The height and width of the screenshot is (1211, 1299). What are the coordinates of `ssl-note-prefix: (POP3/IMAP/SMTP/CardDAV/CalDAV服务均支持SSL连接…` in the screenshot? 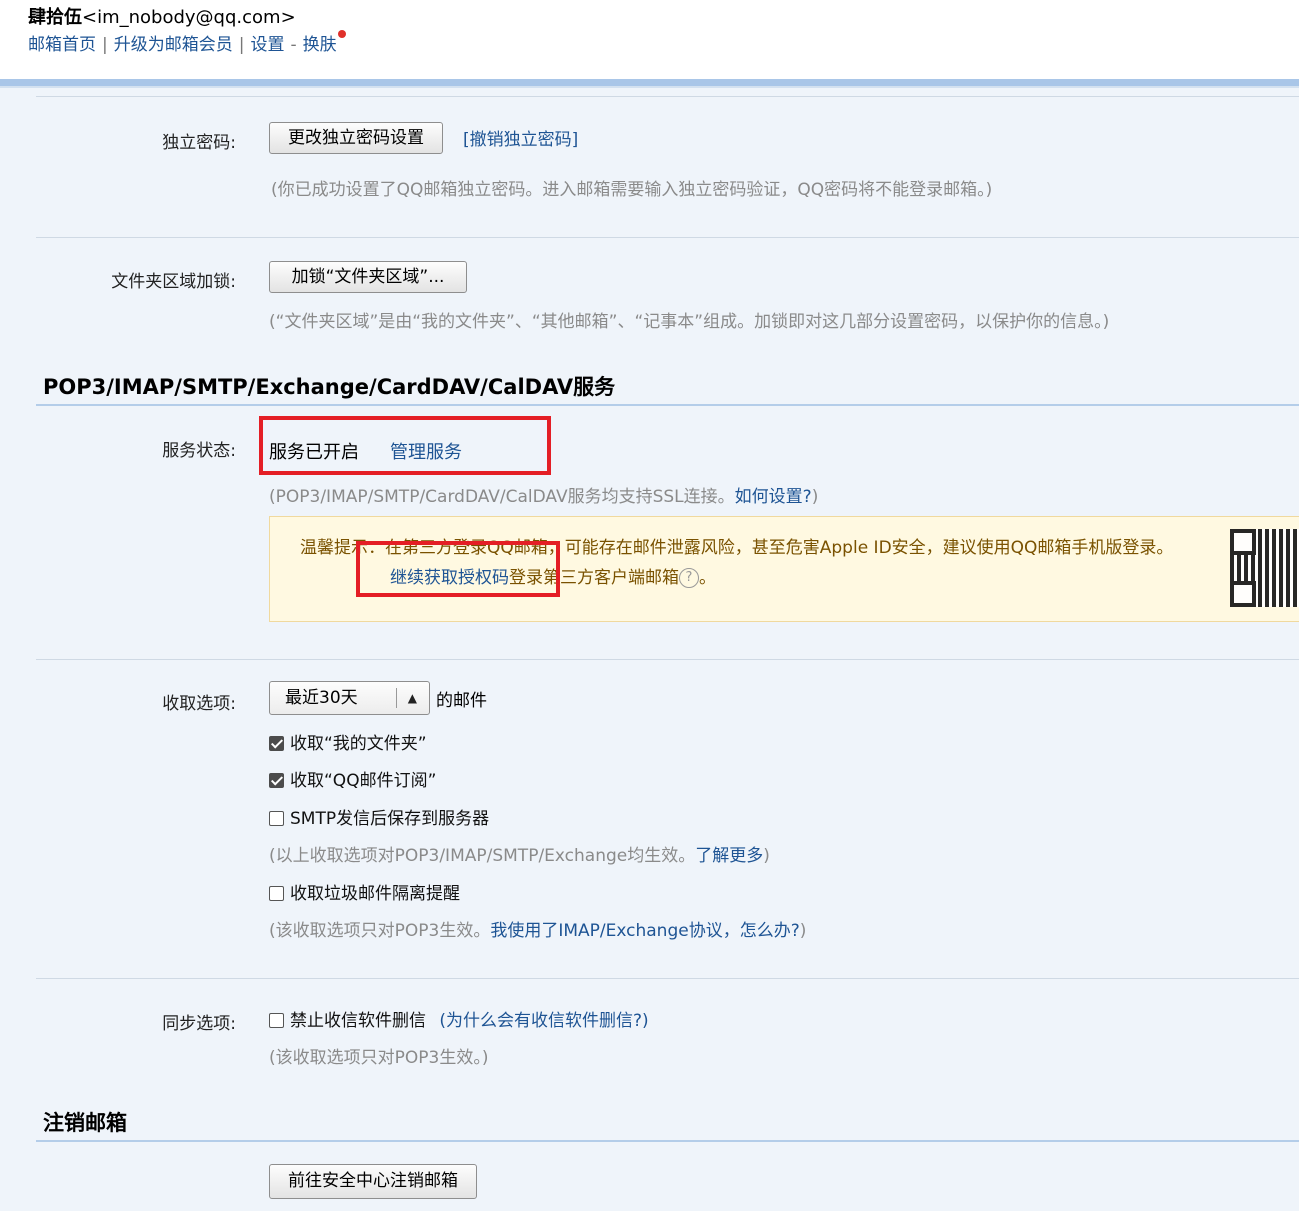 It's located at (502, 497).